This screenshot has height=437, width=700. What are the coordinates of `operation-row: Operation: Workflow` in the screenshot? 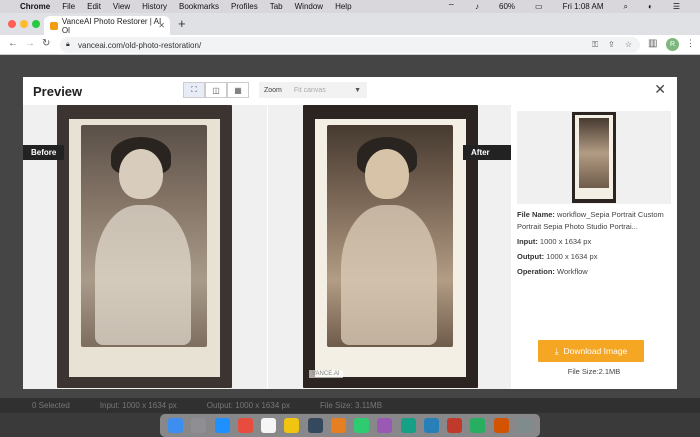 It's located at (596, 272).